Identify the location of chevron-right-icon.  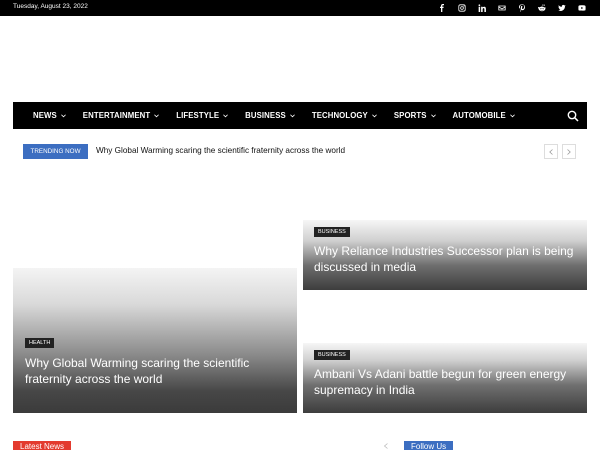
(569, 151).